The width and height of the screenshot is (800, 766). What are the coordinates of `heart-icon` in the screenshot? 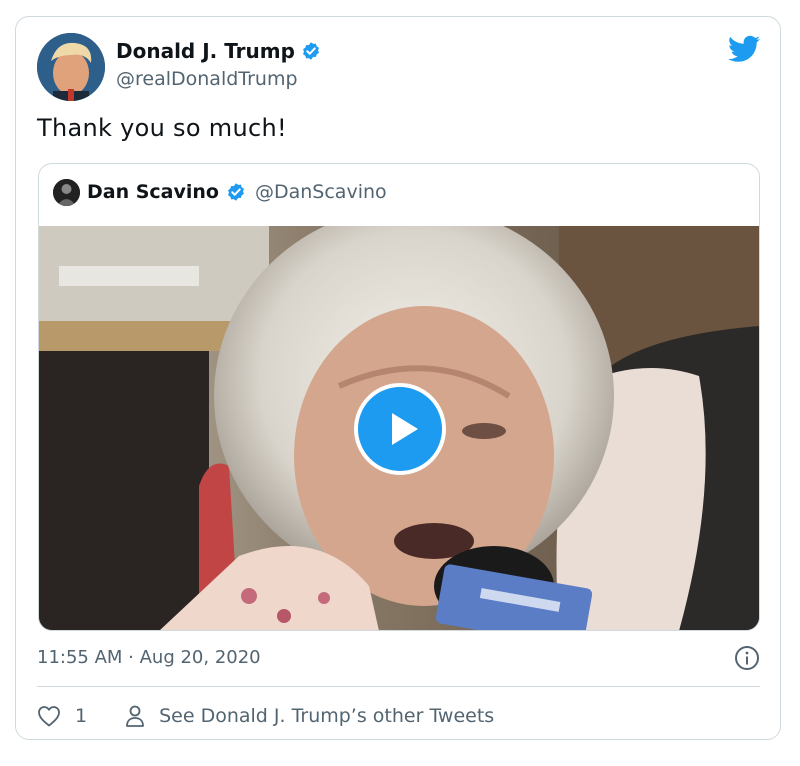 It's located at (49, 716).